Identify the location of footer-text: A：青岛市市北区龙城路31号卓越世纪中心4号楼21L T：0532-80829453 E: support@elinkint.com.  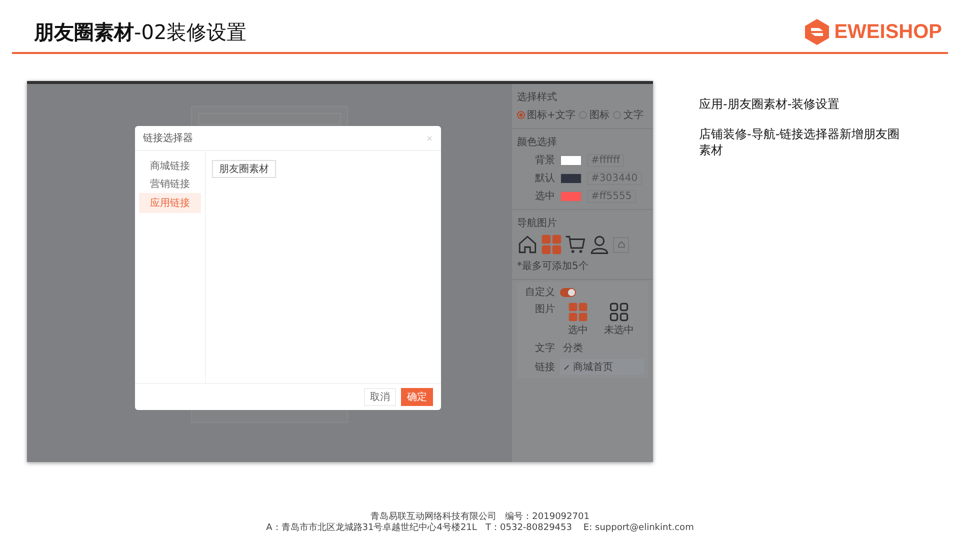
(480, 529).